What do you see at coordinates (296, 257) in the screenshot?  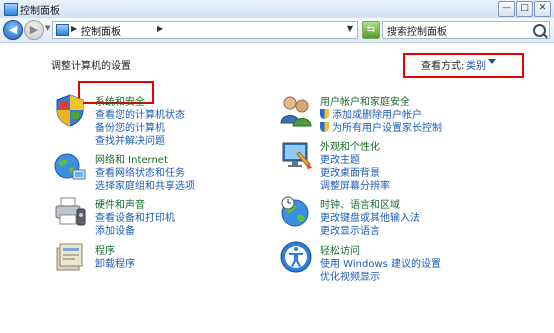 I see `accessibility-icon` at bounding box center [296, 257].